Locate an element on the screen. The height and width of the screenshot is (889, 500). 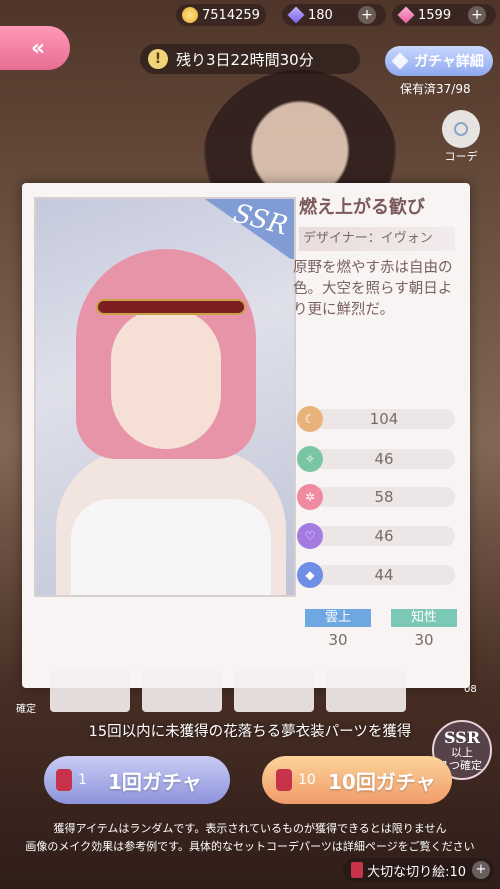
top-bar: 7514259 180 + 1599 + is located at coordinates (250, 15).